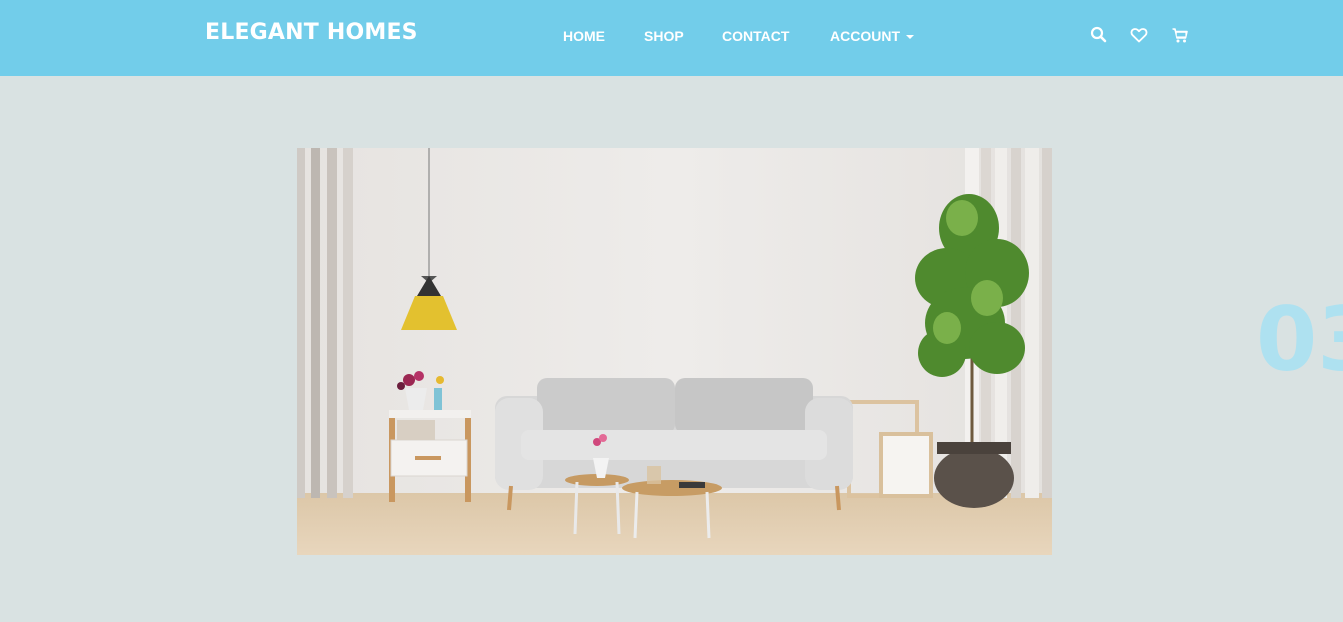 The height and width of the screenshot is (622, 1343). Describe the element at coordinates (865, 36) in the screenshot. I see `nav-account-label: ACCOUNT` at that location.